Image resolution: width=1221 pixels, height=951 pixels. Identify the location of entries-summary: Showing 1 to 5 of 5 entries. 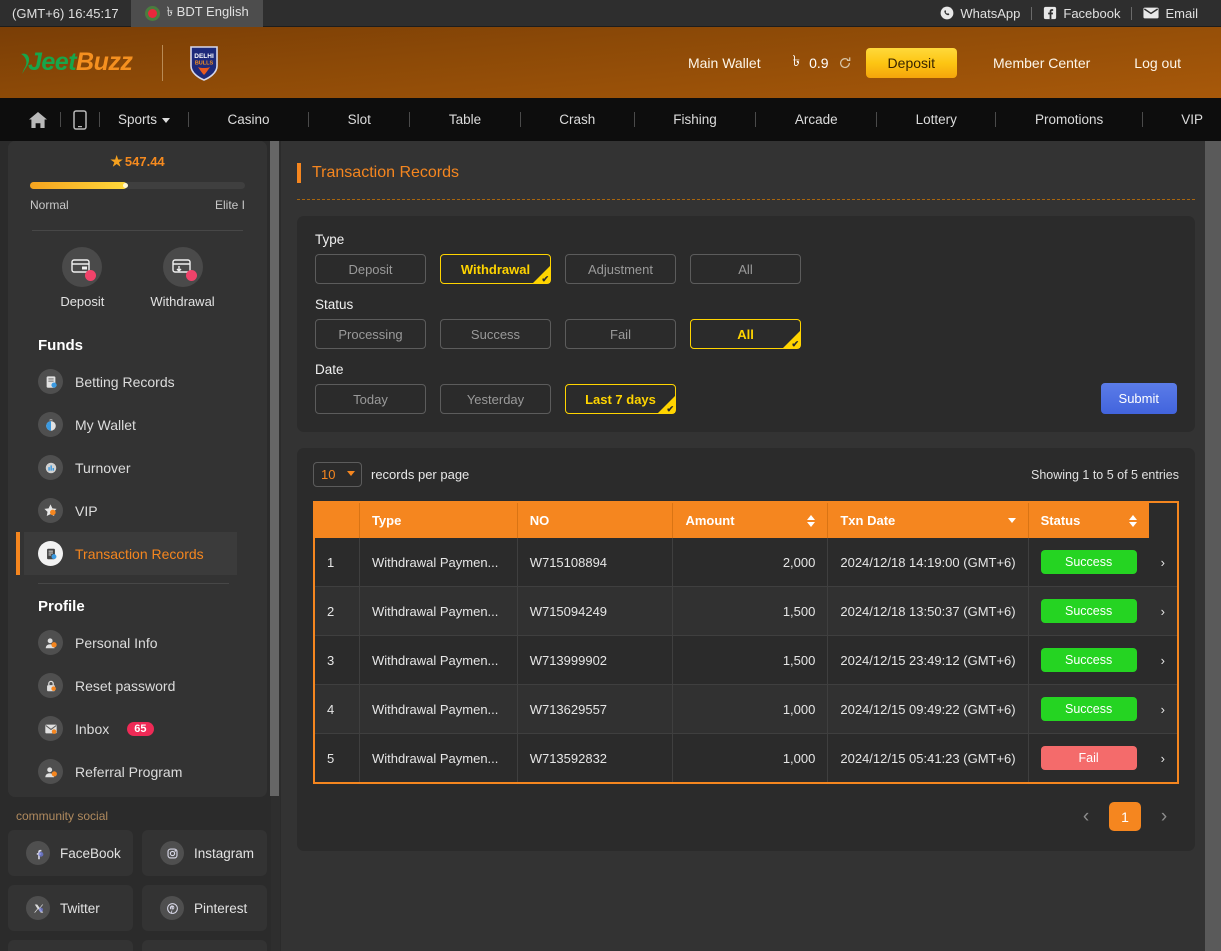
(1104, 474).